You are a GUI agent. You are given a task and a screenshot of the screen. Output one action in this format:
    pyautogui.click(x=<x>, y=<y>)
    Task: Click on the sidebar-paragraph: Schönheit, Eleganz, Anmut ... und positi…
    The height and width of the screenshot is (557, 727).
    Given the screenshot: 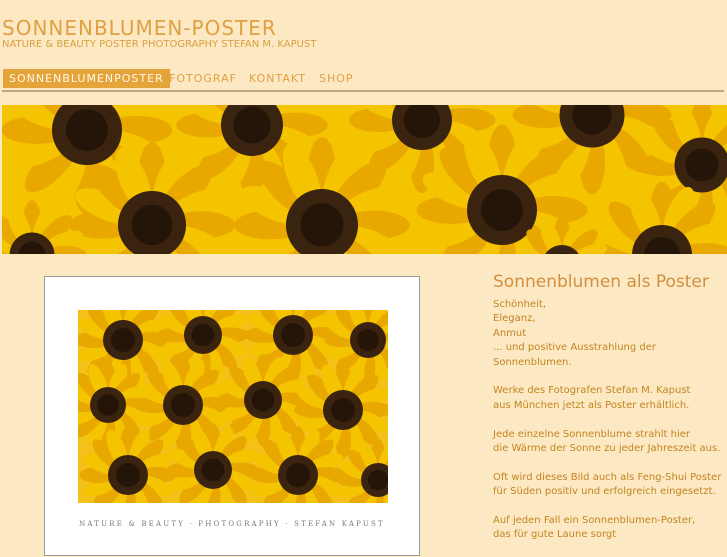 What is the action you would take?
    pyautogui.click(x=609, y=334)
    